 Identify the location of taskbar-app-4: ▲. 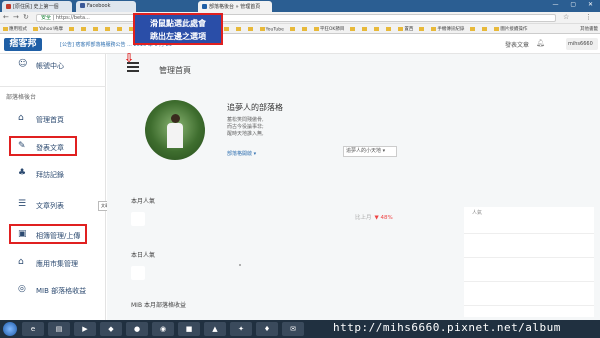
(215, 329).